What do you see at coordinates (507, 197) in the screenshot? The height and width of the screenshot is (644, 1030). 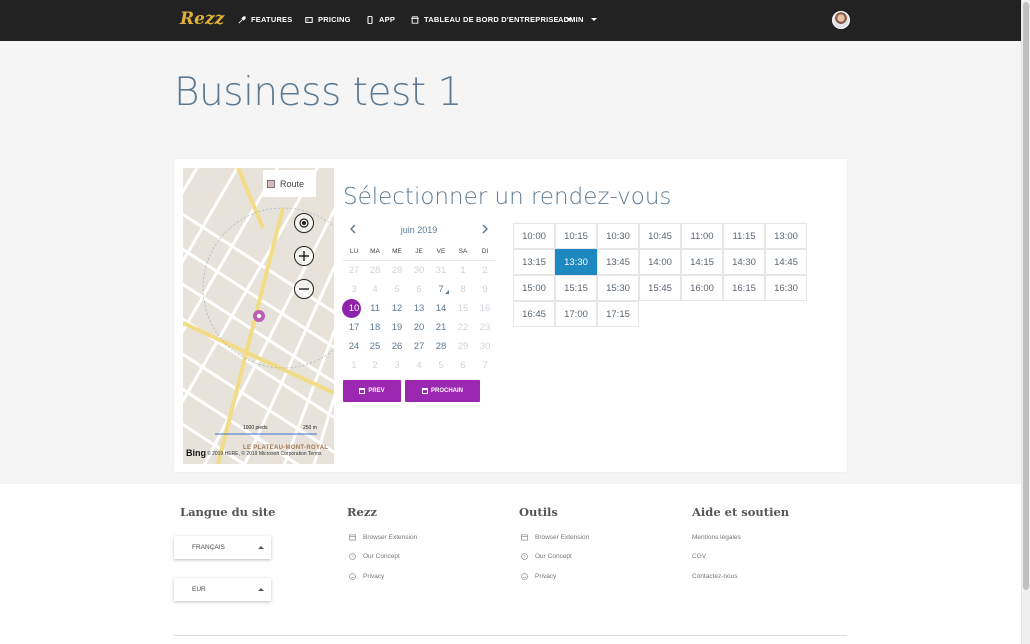 I see `booking-title: Sélectionner un rendez-vous` at bounding box center [507, 197].